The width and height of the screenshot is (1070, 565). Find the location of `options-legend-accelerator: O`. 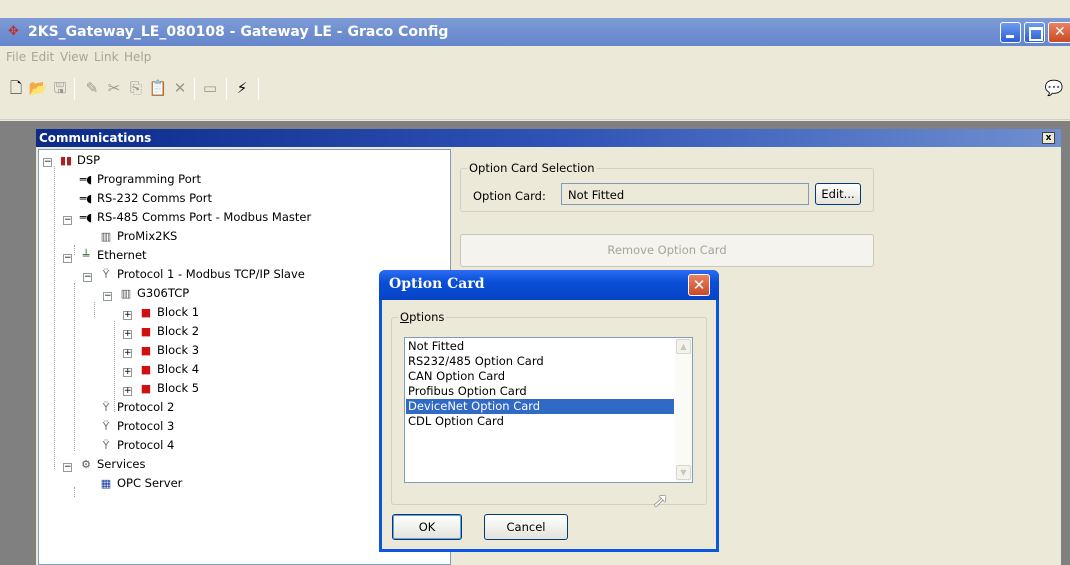

options-legend-accelerator: O is located at coordinates (405, 317).